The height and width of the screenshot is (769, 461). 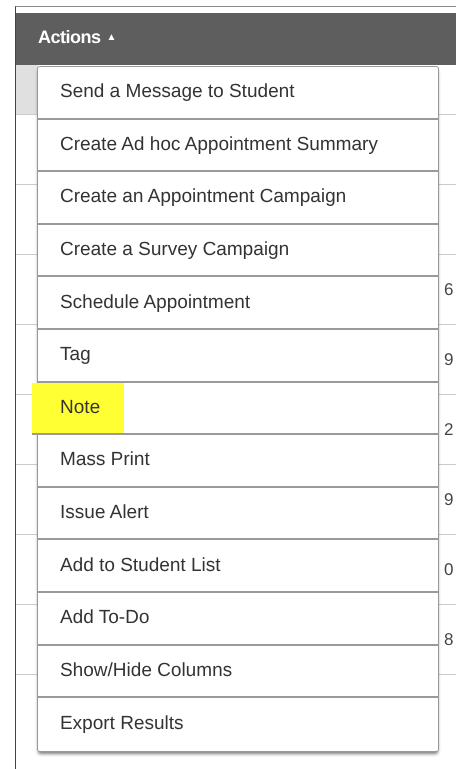 What do you see at coordinates (238, 566) in the screenshot?
I see `menu-item: Add to Student List` at bounding box center [238, 566].